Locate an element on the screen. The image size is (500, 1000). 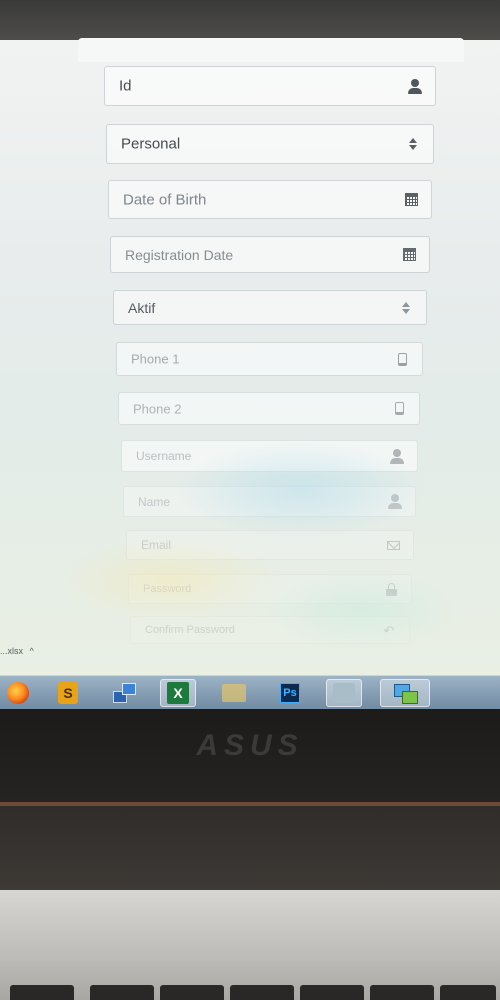
id-input: Id is located at coordinates (270, 86).